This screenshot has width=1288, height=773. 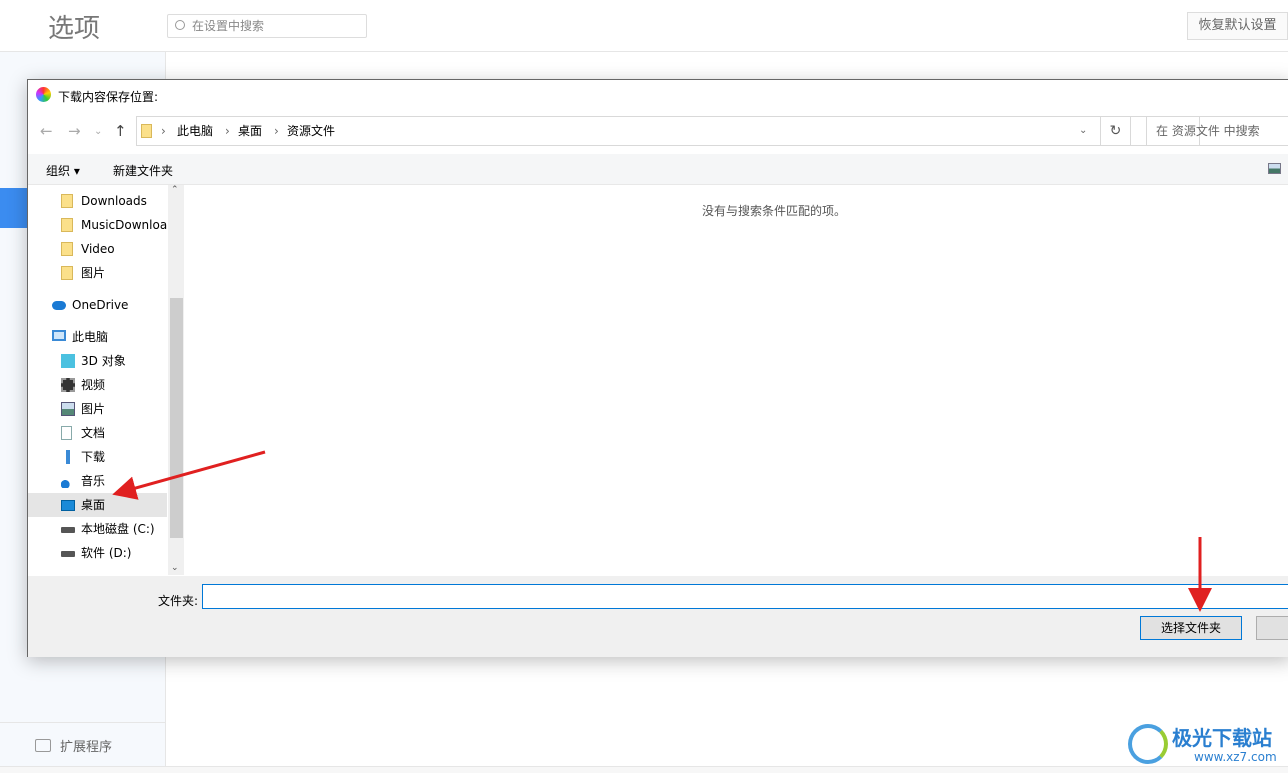 I want to click on watermark-url: www.xz7.com, so click(x=1235, y=757).